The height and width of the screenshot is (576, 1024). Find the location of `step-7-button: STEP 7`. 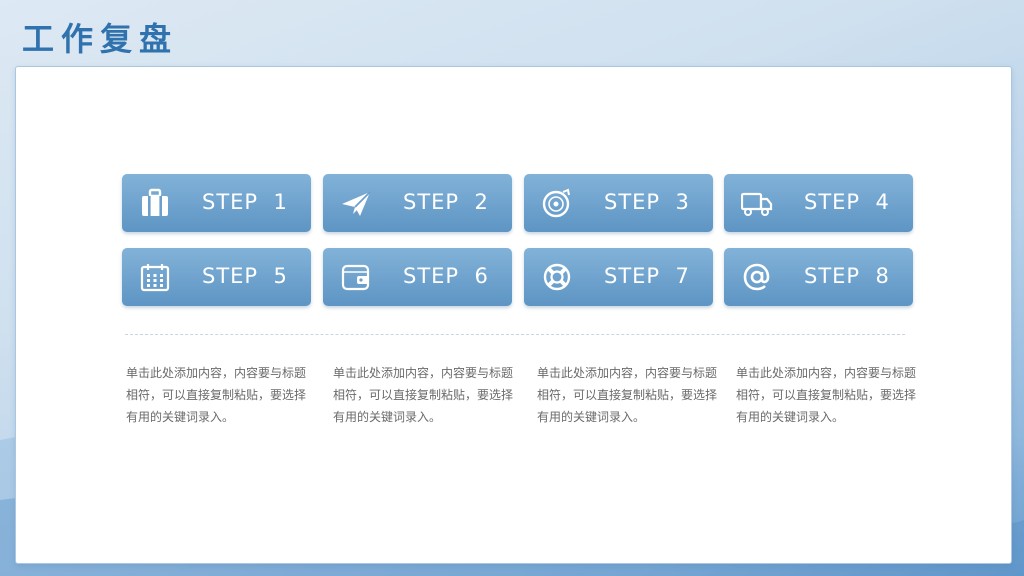

step-7-button: STEP 7 is located at coordinates (618, 277).